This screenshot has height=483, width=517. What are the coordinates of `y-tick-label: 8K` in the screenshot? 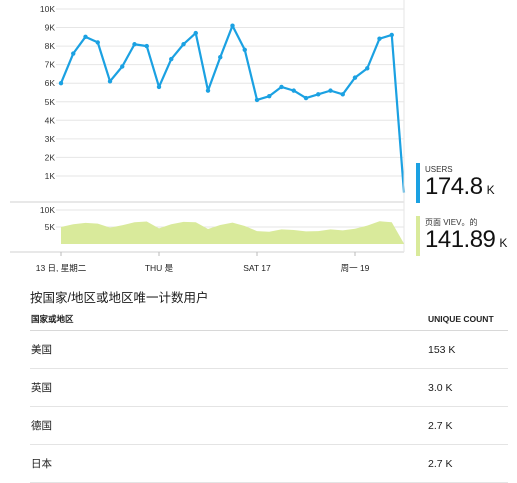 It's located at (50, 46).